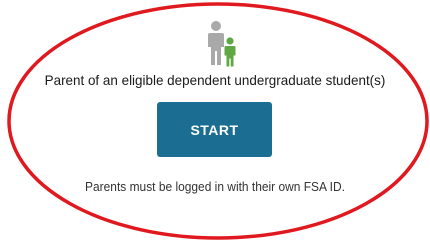 Image resolution: width=430 pixels, height=242 pixels. Describe the element at coordinates (224, 44) in the screenshot. I see `parent-child-icon` at that location.